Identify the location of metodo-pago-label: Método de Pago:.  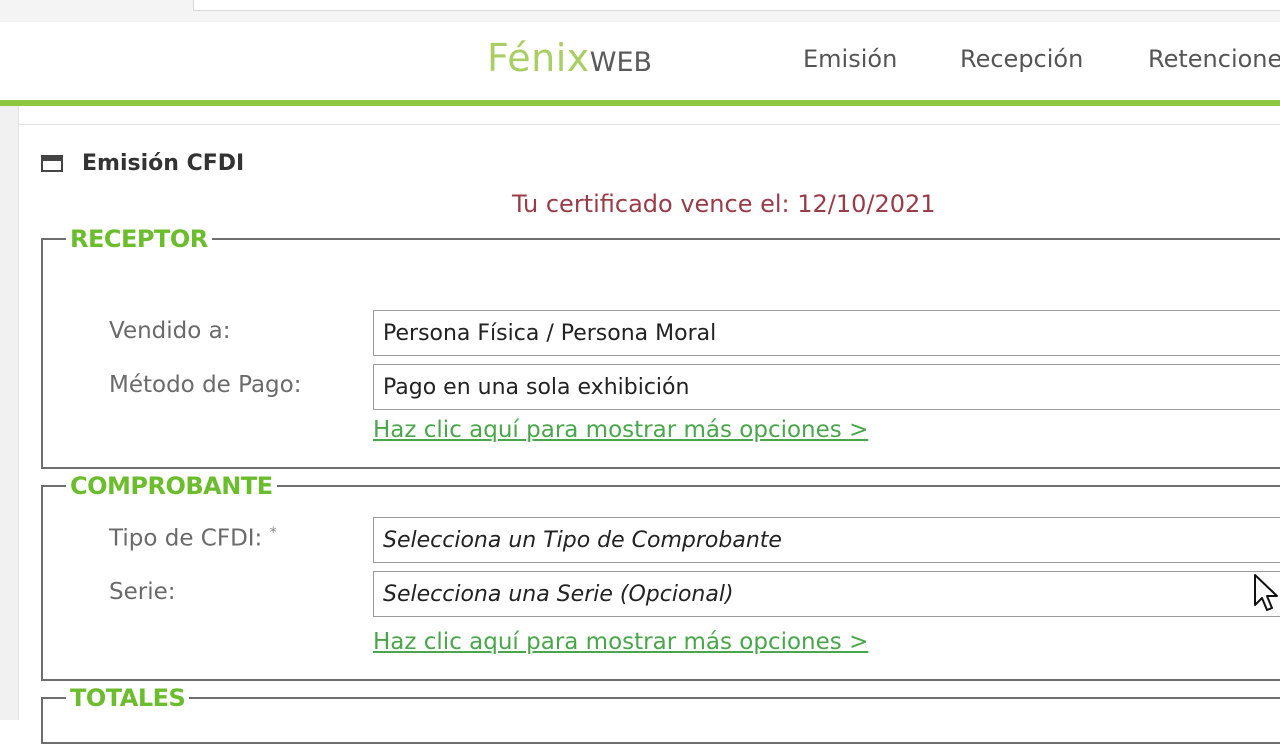
(205, 385).